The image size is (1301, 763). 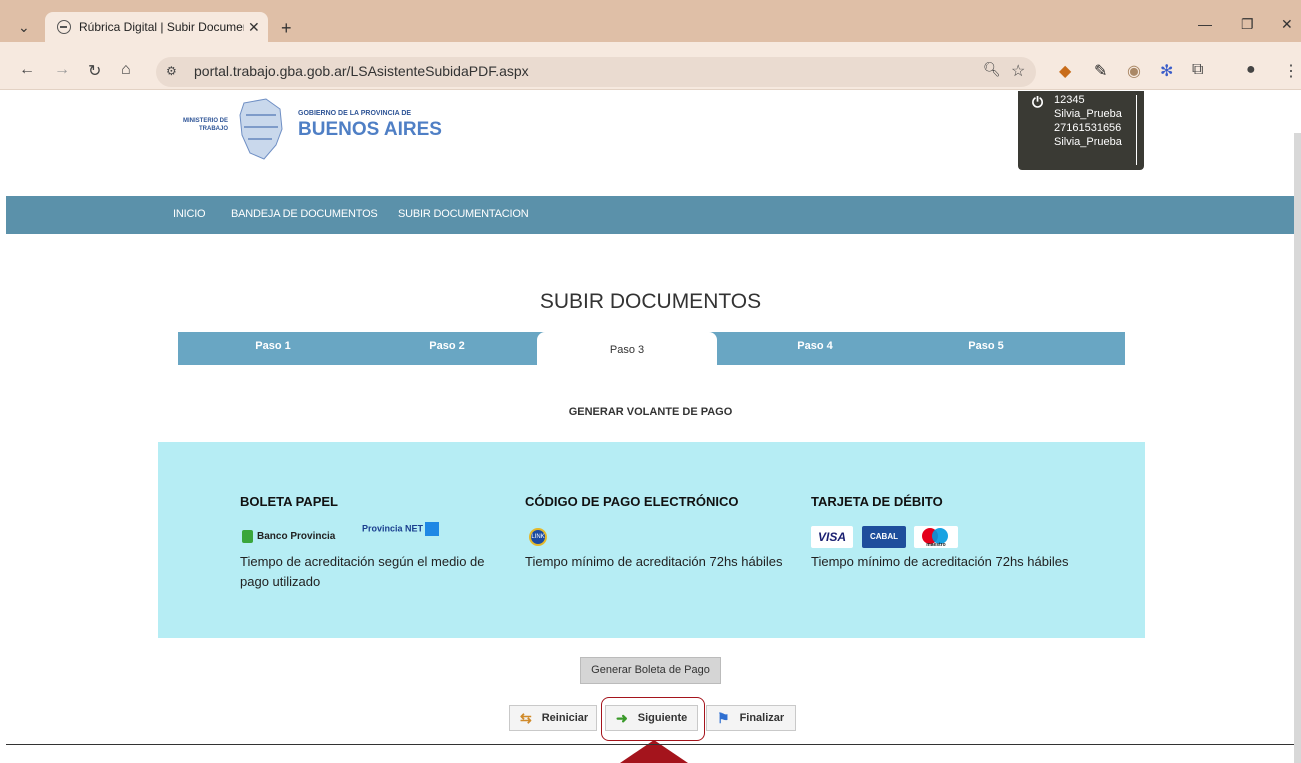 I want to click on user-name: Silvia_Prueba, so click(x=1088, y=114).